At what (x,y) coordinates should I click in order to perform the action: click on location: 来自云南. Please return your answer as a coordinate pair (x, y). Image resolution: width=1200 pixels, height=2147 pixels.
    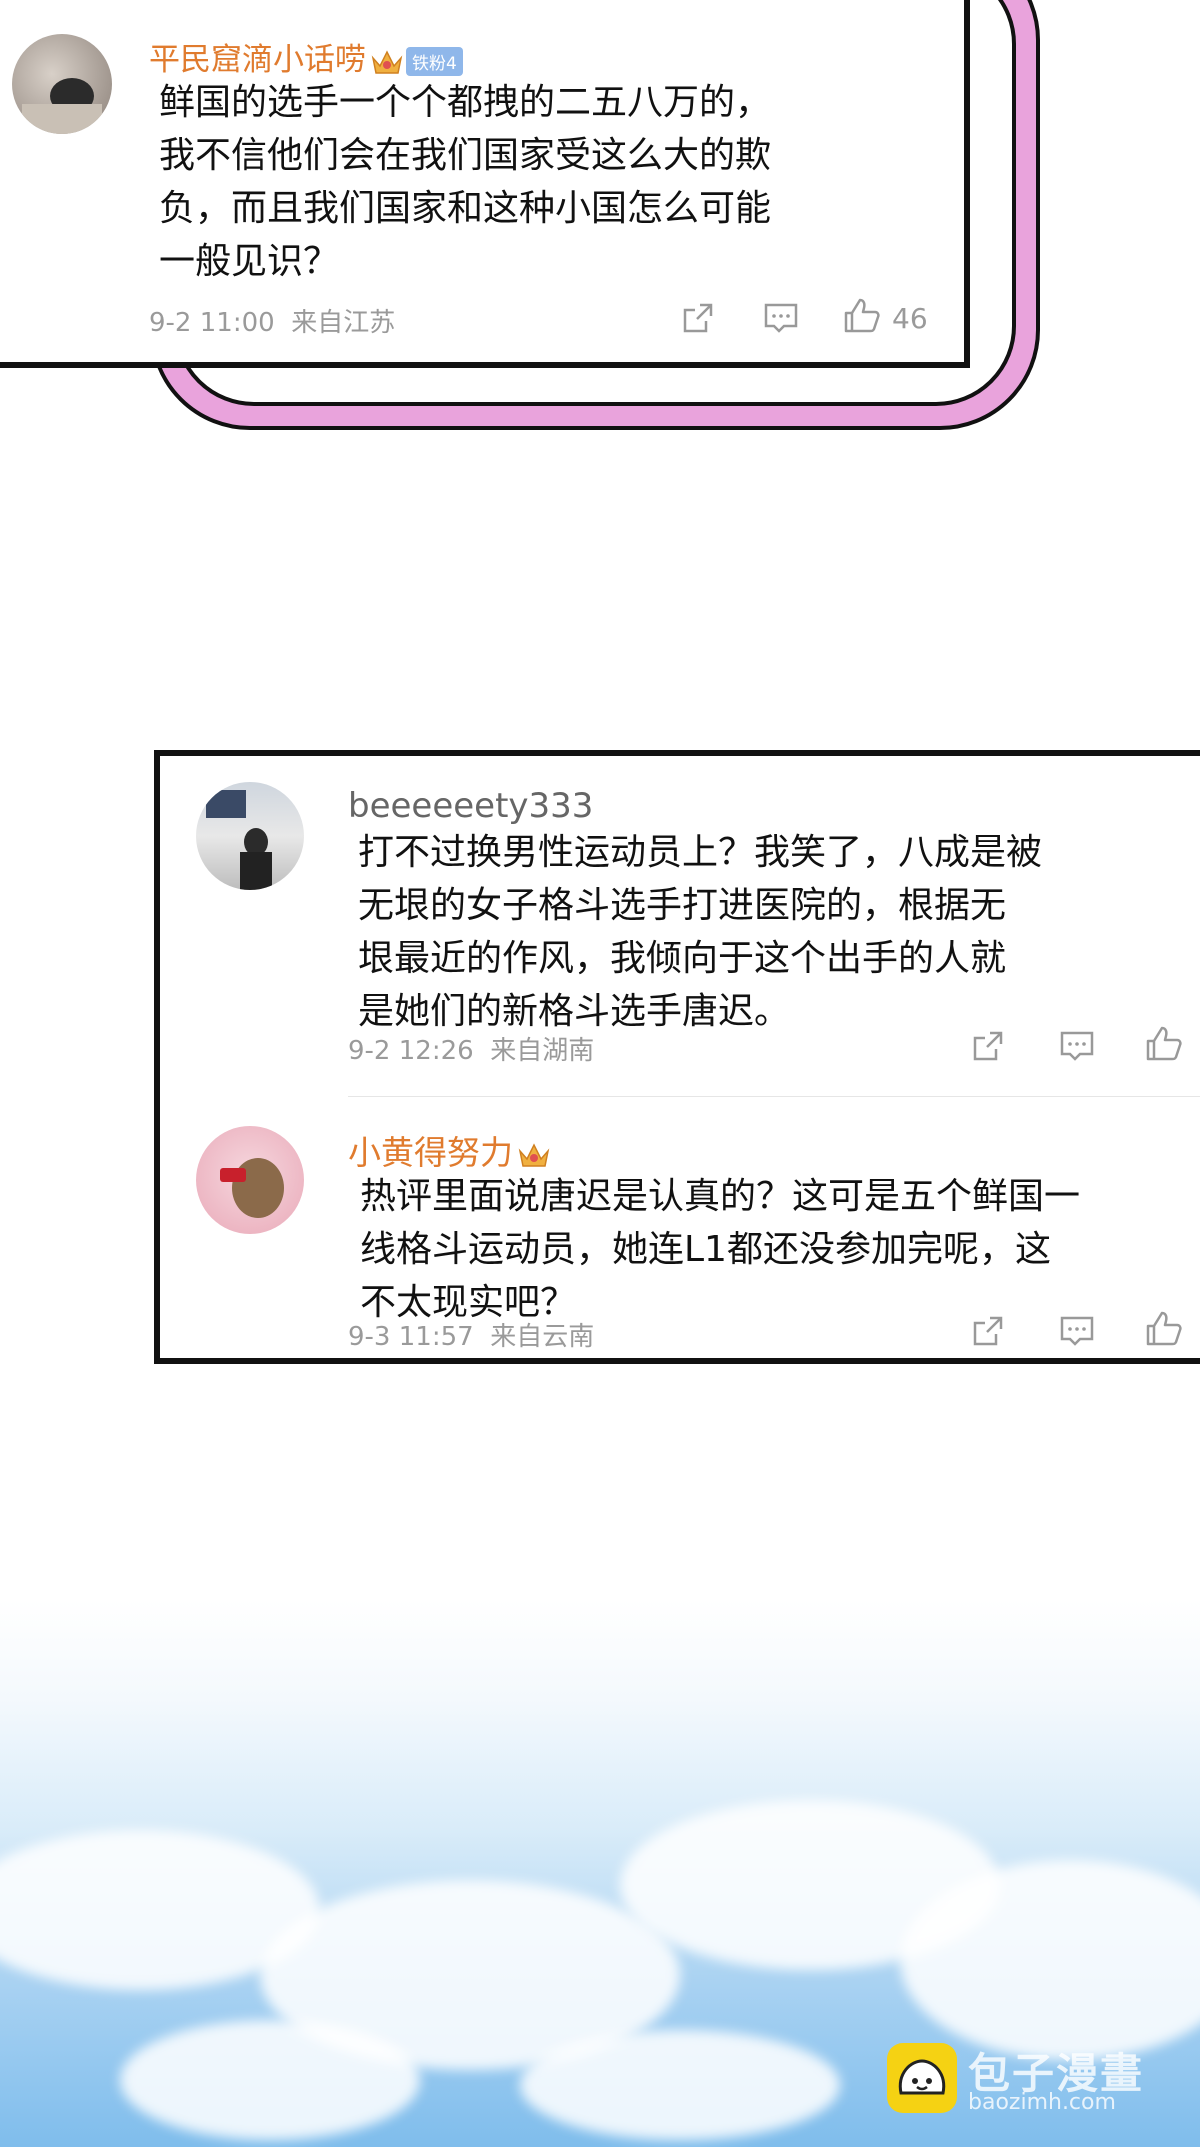
    Looking at the image, I should click on (542, 1337).